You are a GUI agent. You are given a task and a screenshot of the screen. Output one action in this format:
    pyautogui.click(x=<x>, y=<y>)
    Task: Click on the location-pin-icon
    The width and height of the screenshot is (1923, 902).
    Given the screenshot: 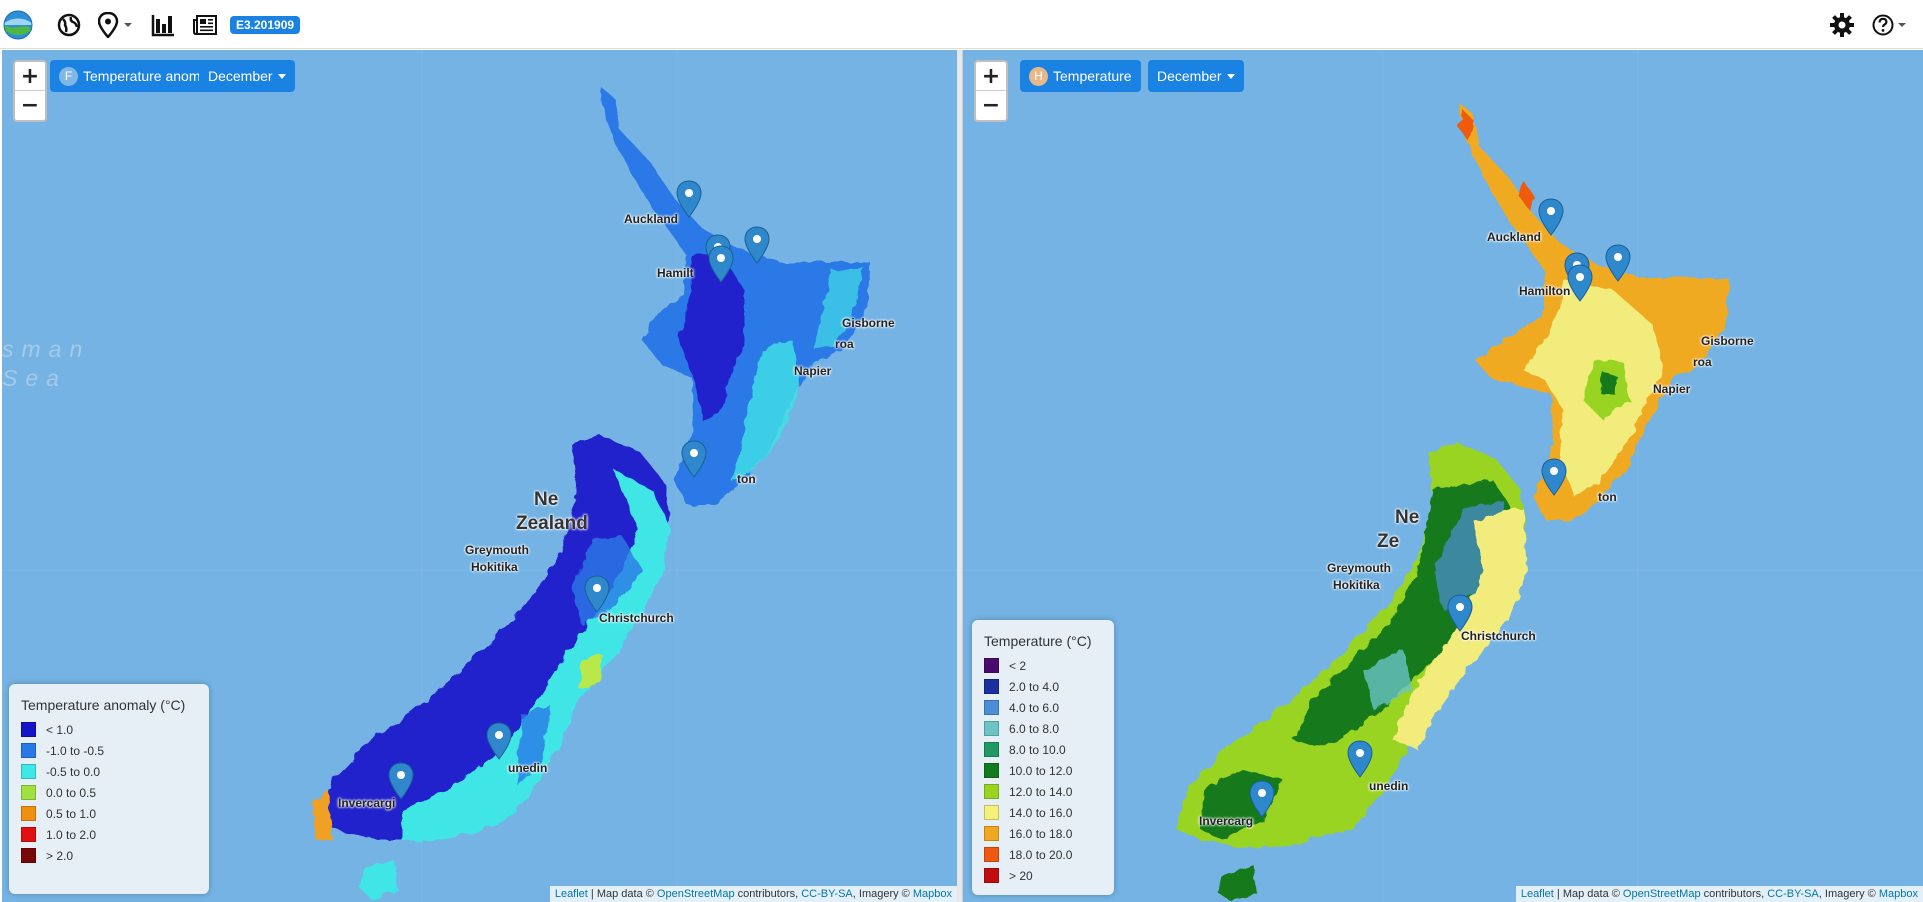 What is the action you would take?
    pyautogui.click(x=115, y=25)
    